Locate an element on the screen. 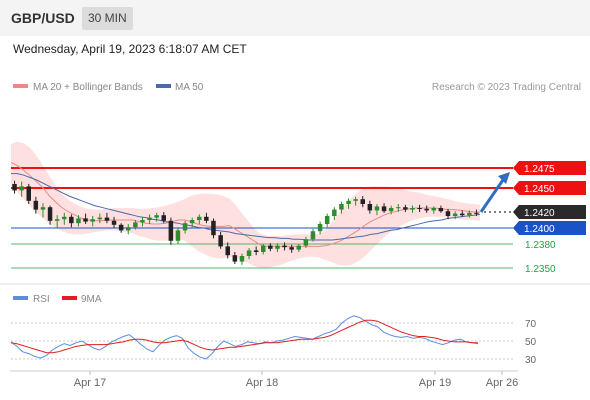 The height and width of the screenshot is (400, 590). level-label-1.2400: 1.2400 is located at coordinates (539, 229).